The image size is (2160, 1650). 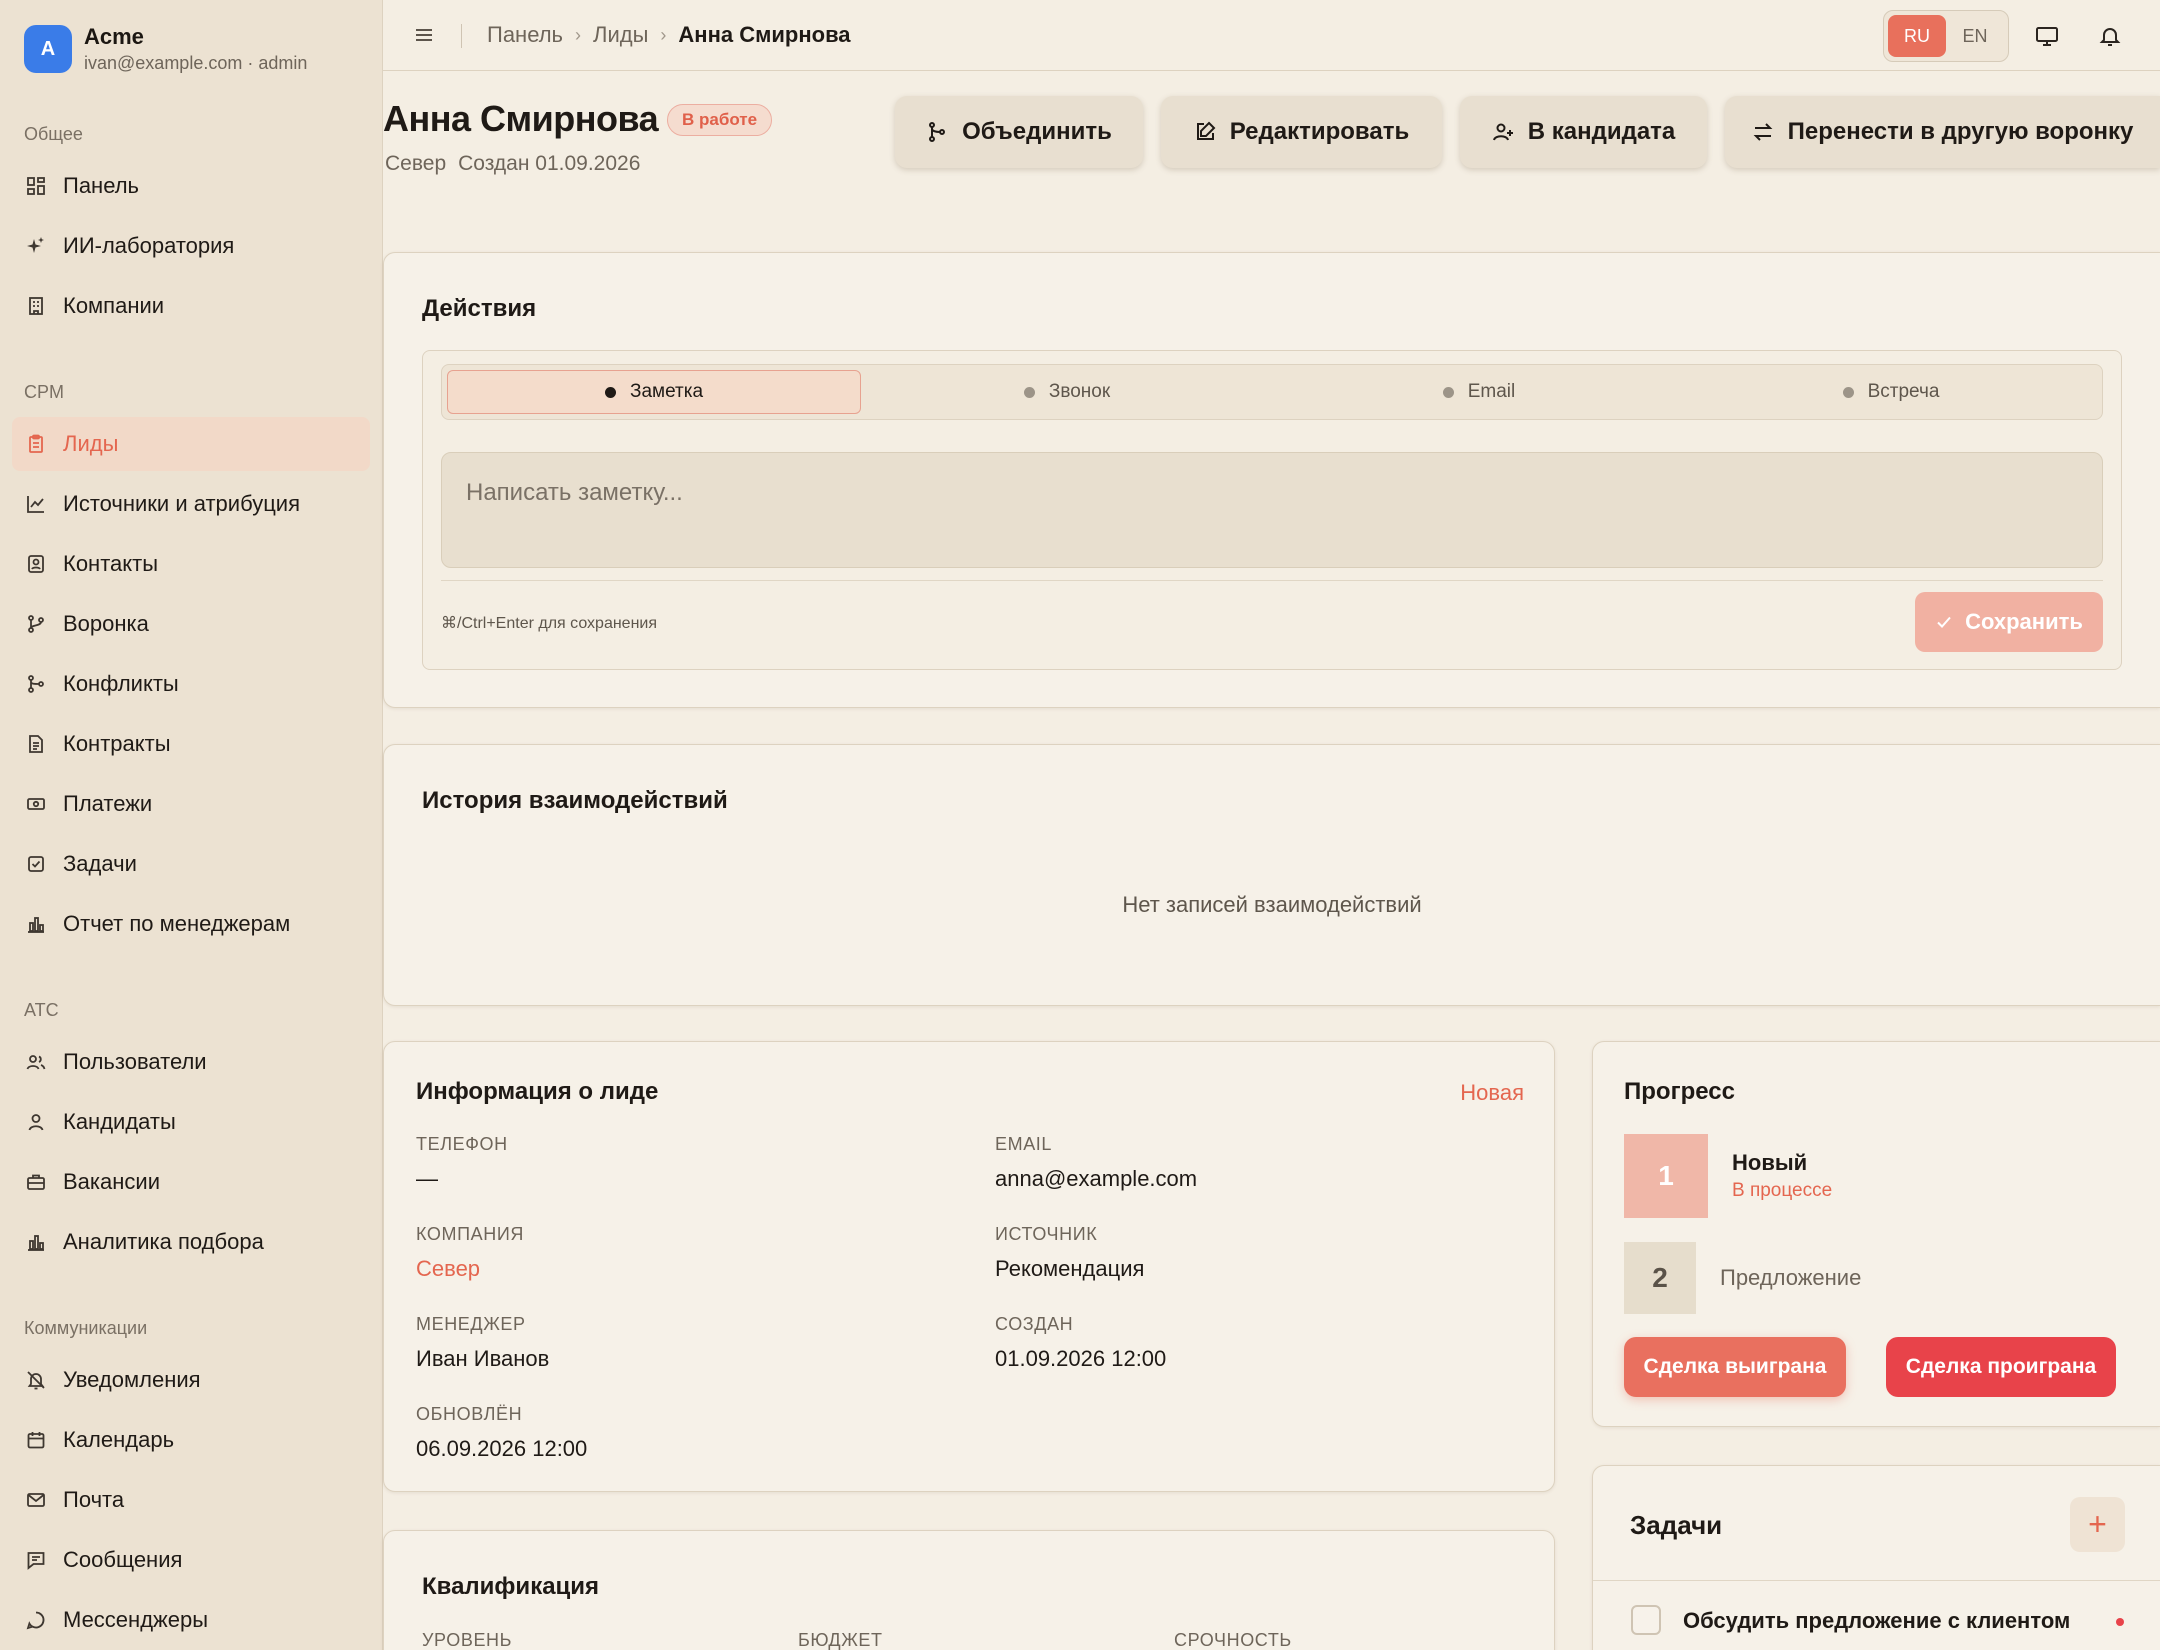 I want to click on sidebar-item-ai-lab: ИИ-лаборатория, so click(x=191, y=246).